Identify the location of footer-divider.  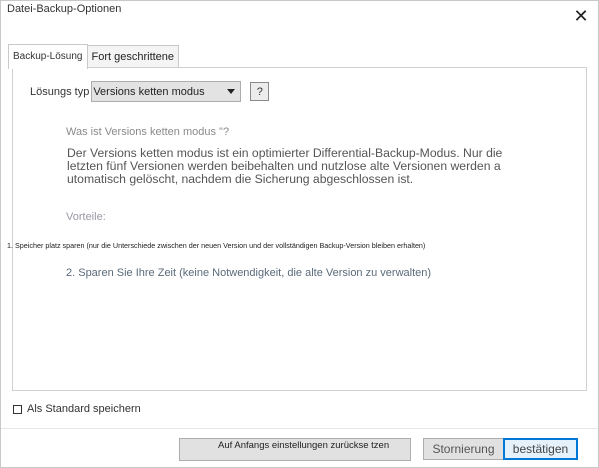
(299, 428).